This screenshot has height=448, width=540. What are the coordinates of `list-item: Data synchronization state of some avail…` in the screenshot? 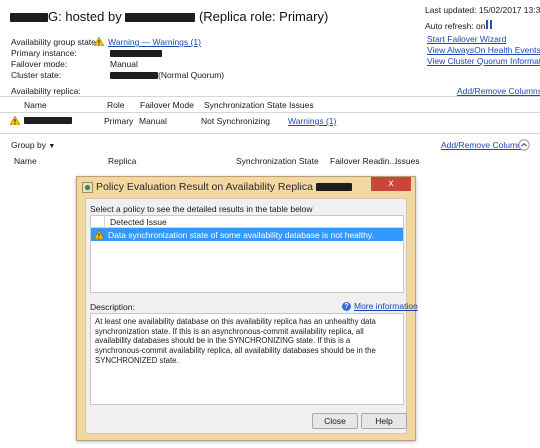 It's located at (247, 234).